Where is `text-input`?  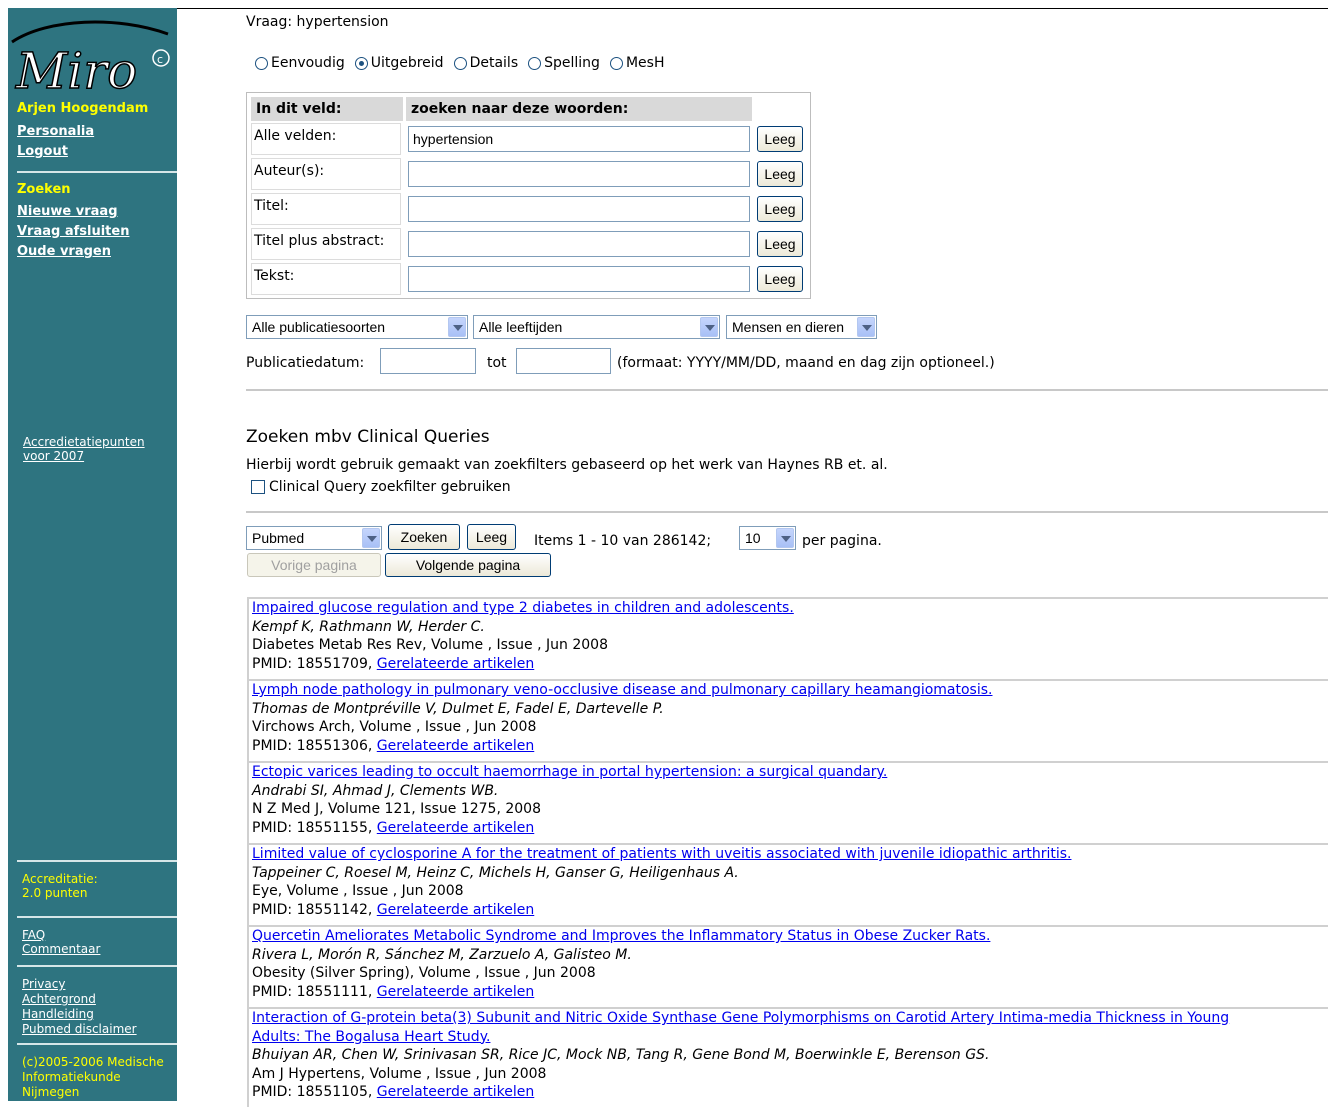 text-input is located at coordinates (579, 279).